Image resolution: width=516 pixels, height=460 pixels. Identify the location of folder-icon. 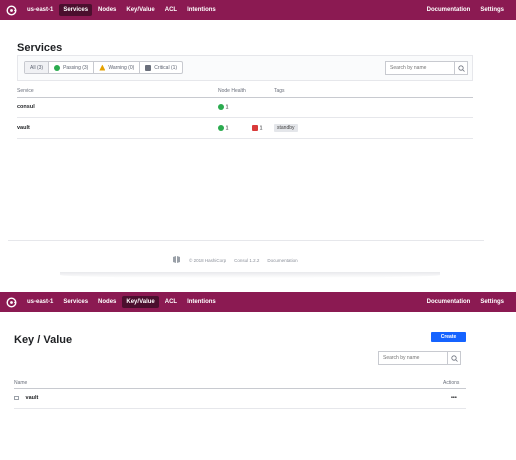
(16, 397).